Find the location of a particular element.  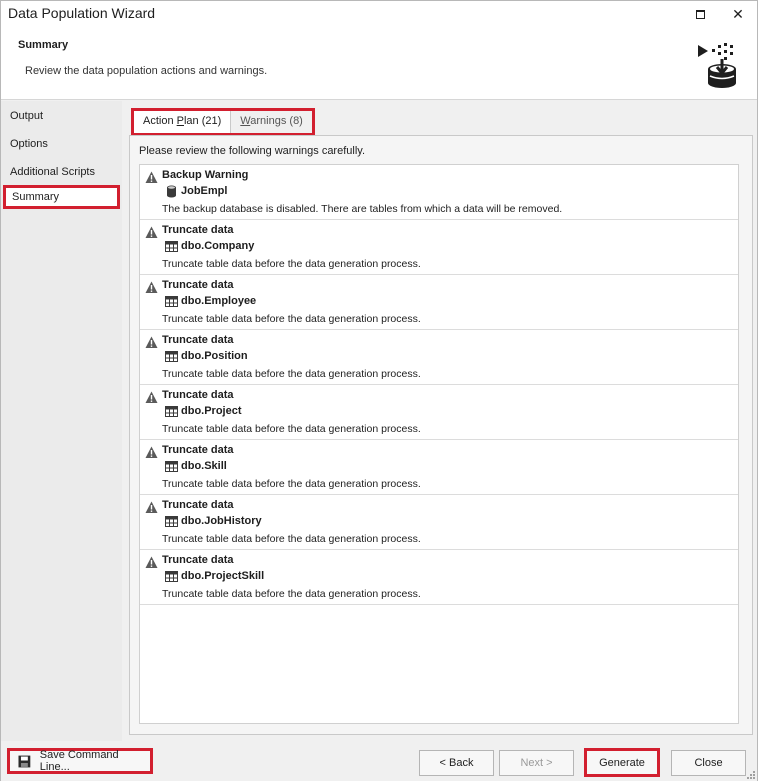

maximize-icon is located at coordinates (700, 14).